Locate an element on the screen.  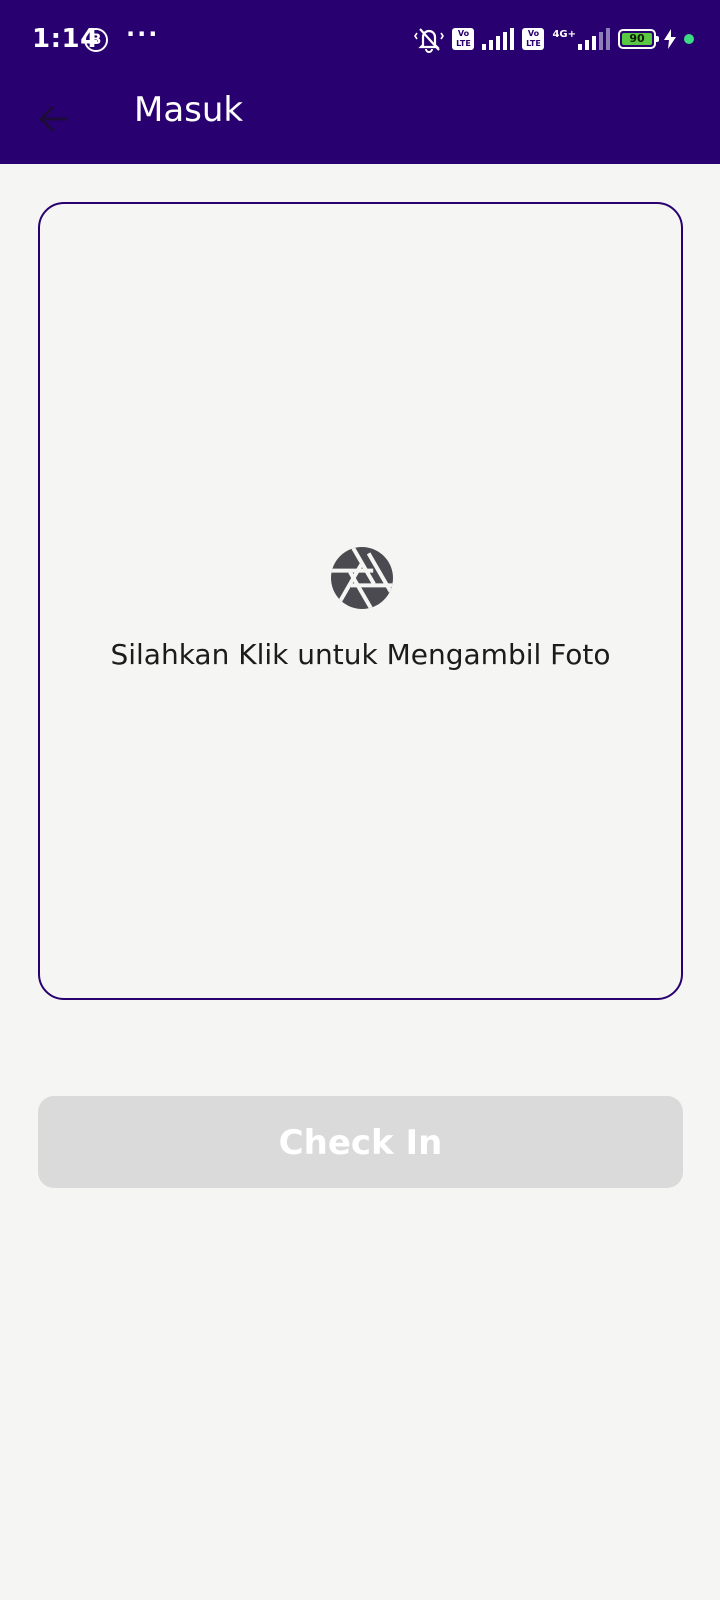
bbm-icon: B is located at coordinates (96, 40).